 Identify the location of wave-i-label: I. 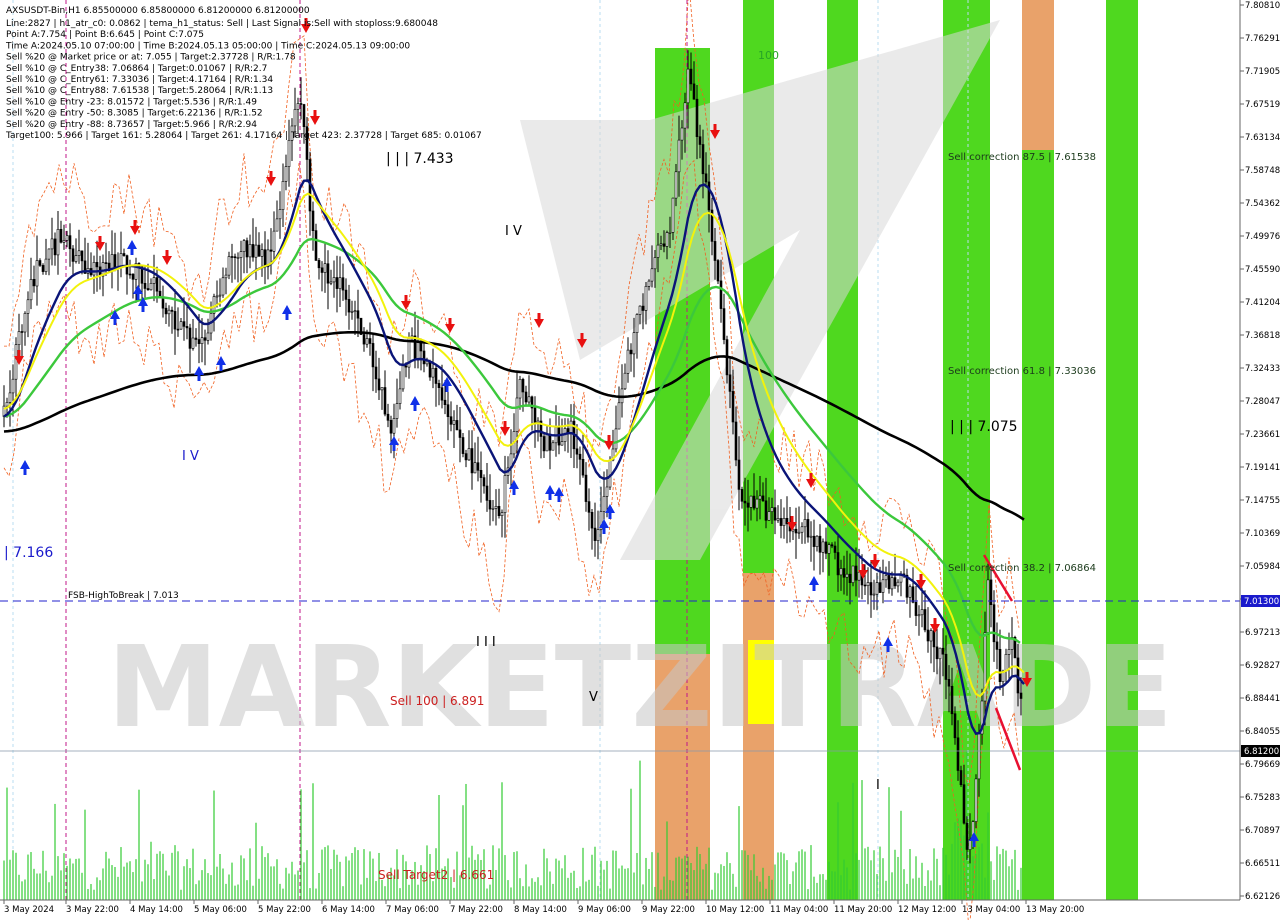
(878, 785).